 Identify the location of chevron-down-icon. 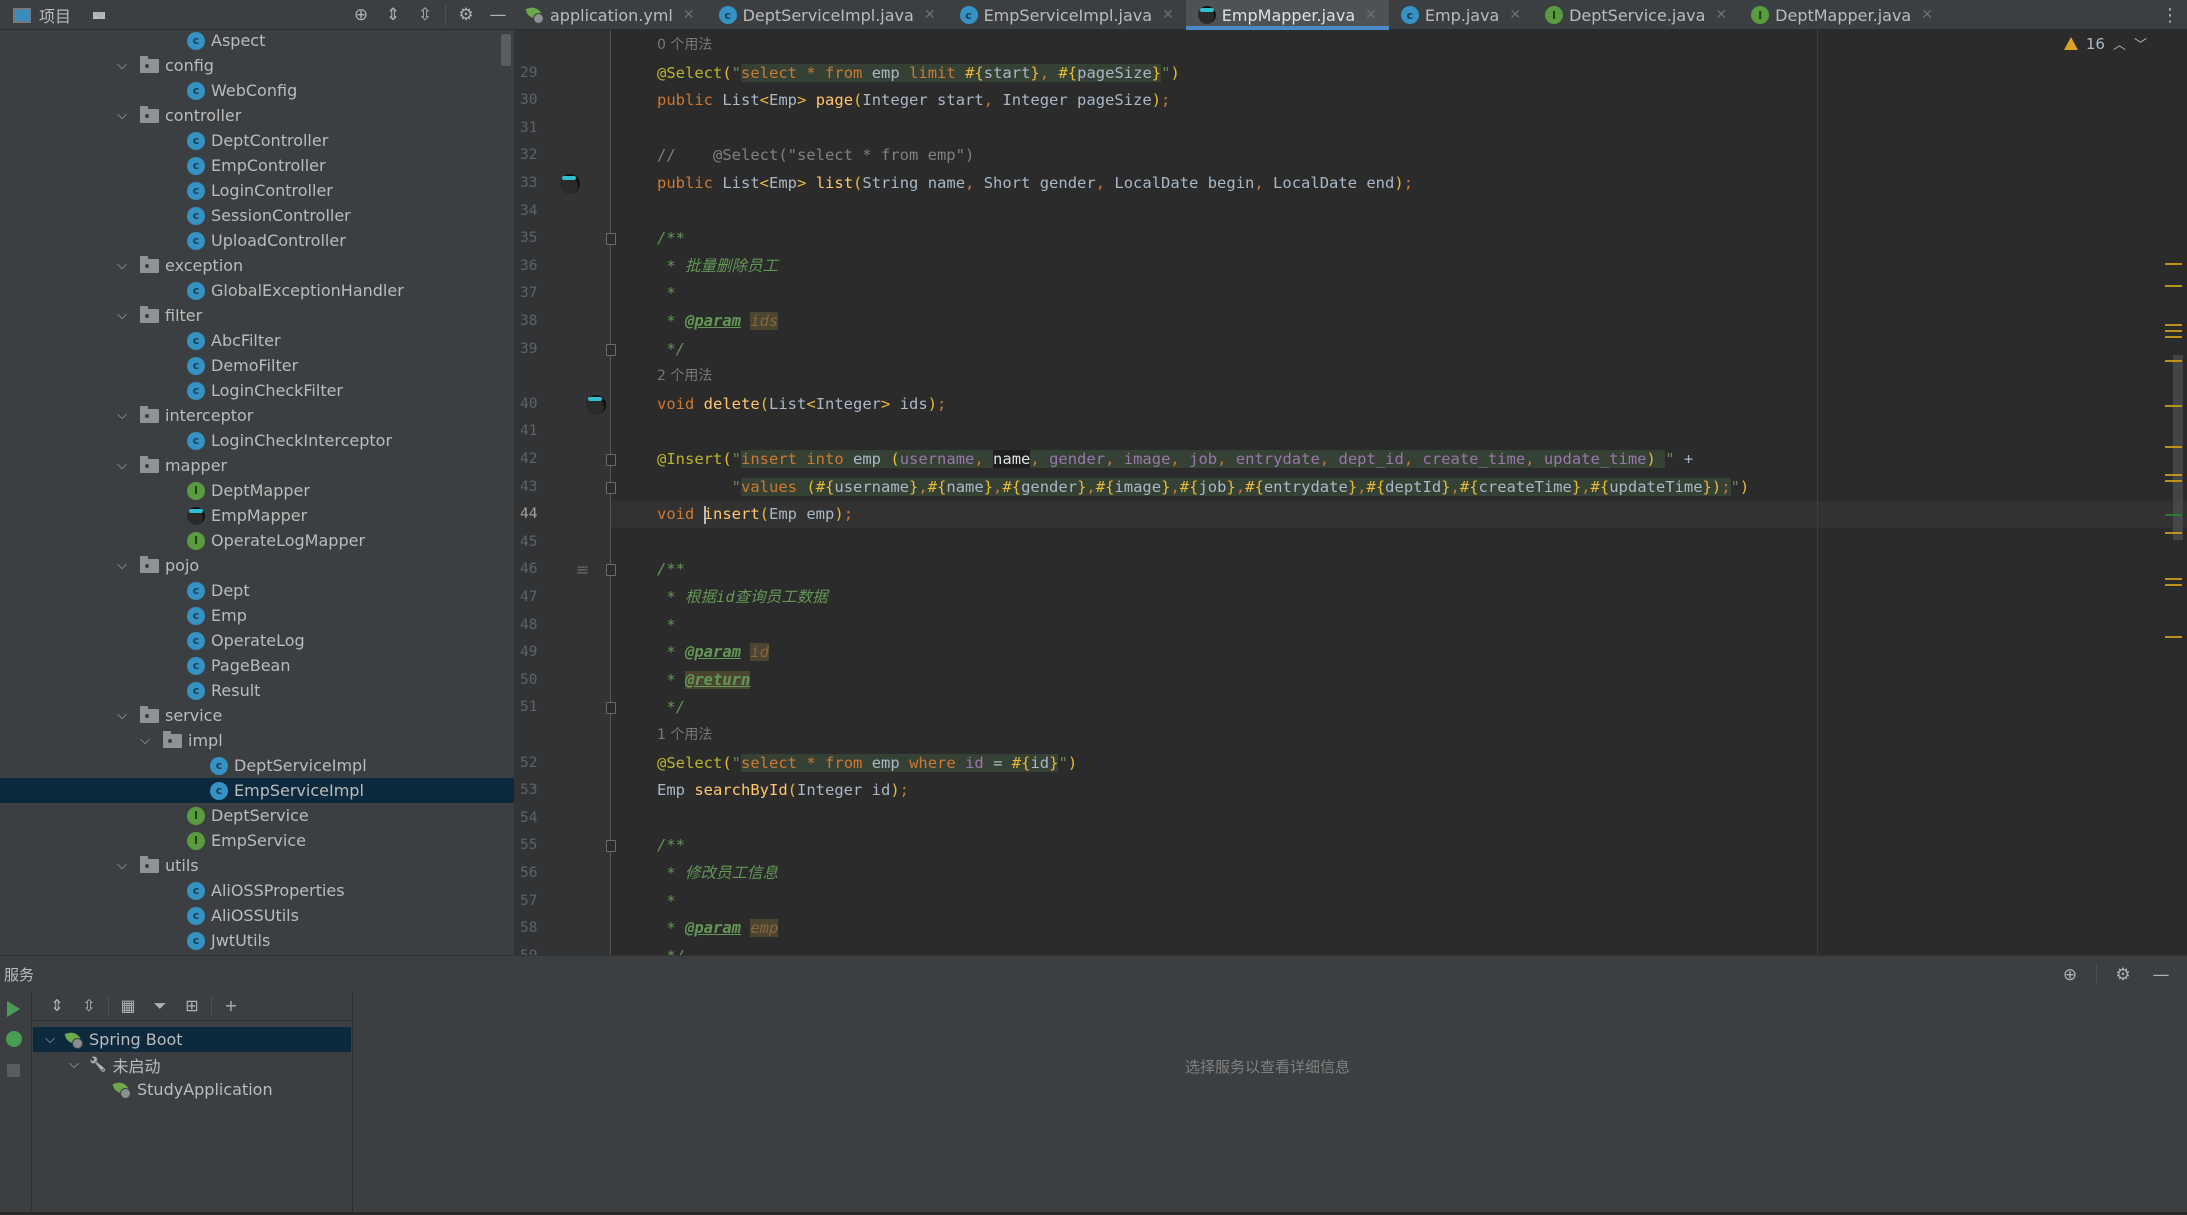
(99, 15).